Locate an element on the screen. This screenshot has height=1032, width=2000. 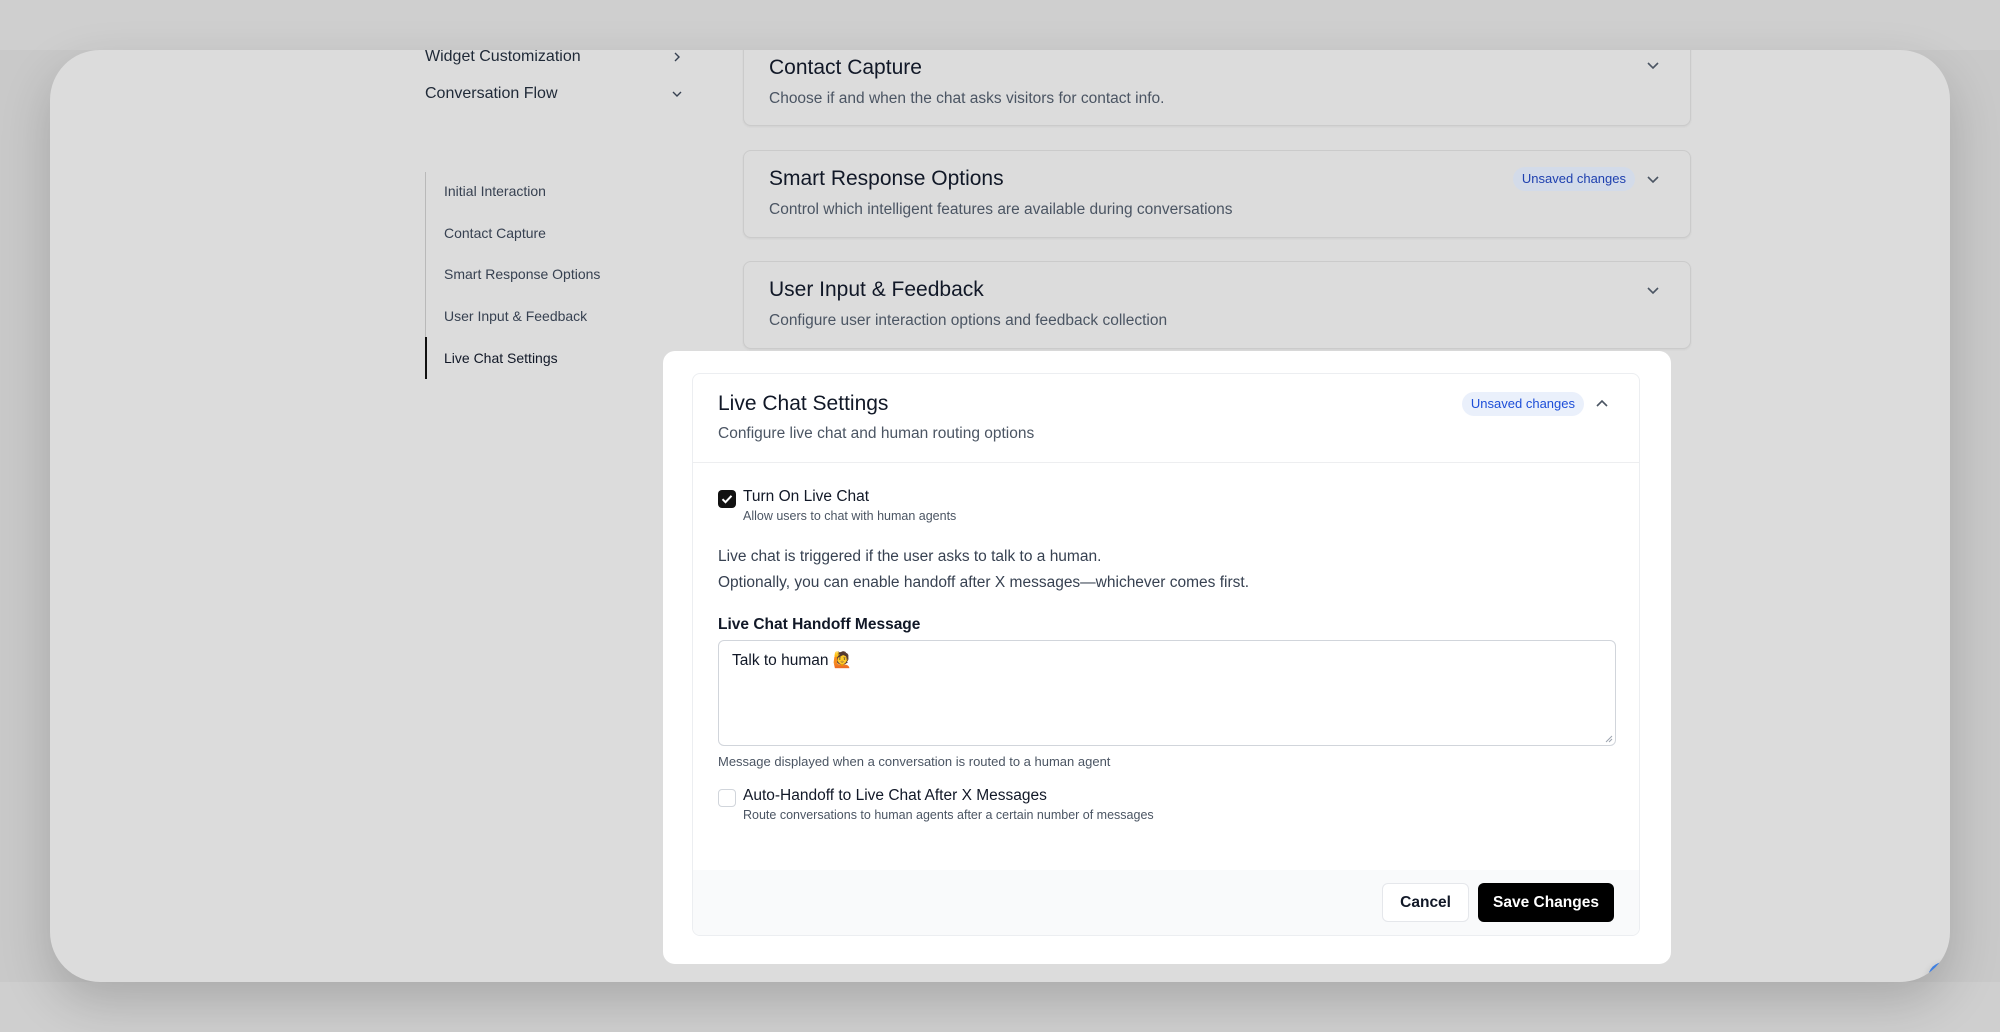
sidebar-item-initial-interaction: Initial Interaction is located at coordinates (495, 191).